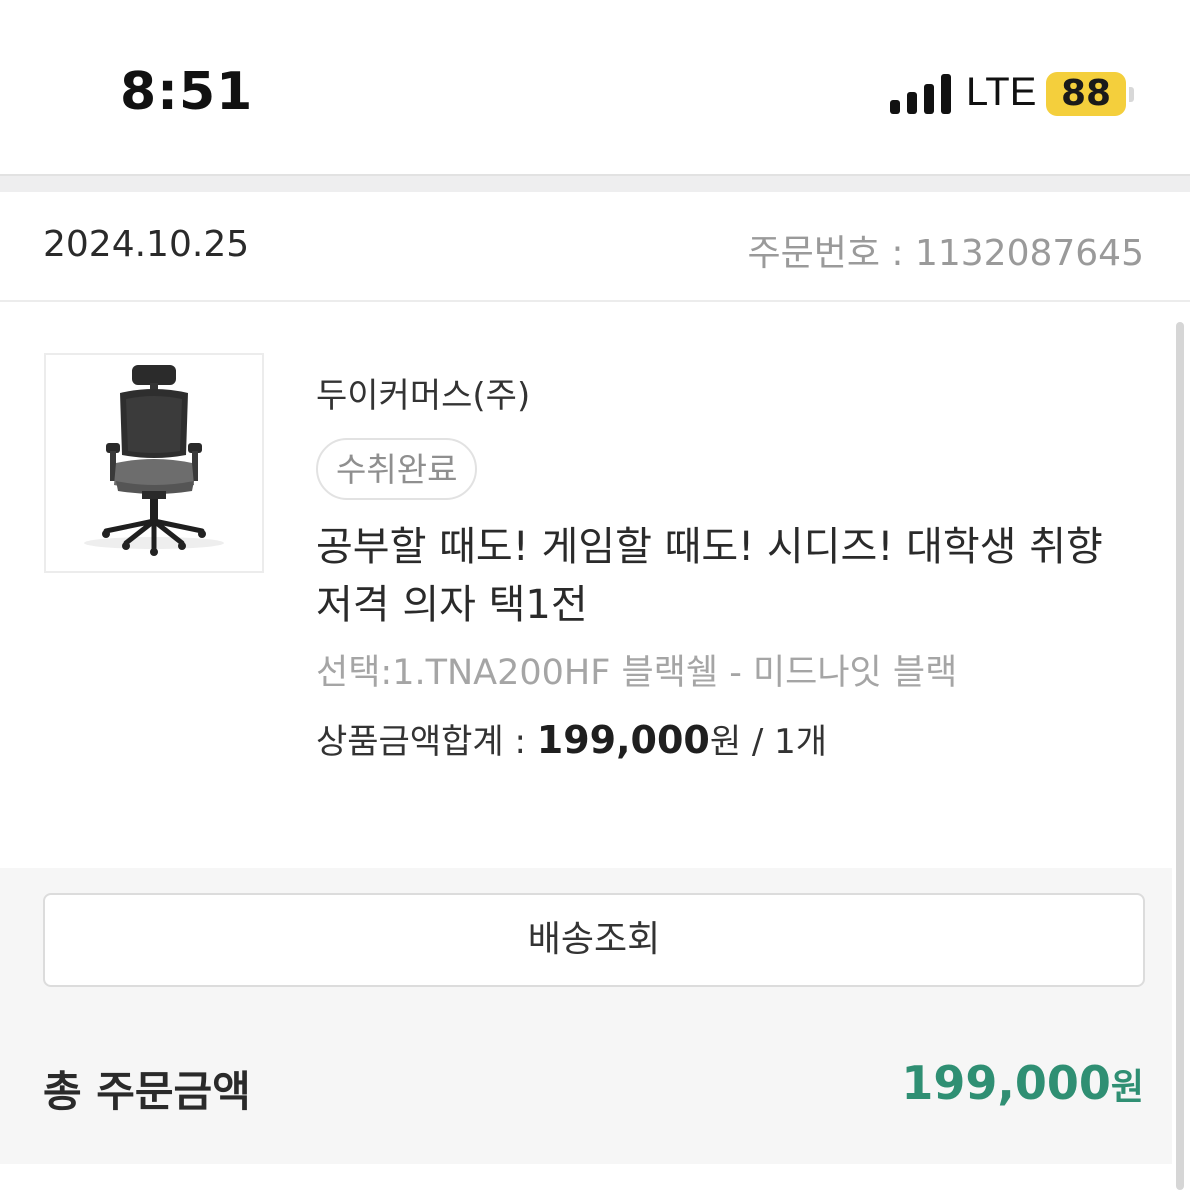 The width and height of the screenshot is (1190, 1190). Describe the element at coordinates (147, 1091) in the screenshot. I see `total-label: 총 주문금액` at that location.